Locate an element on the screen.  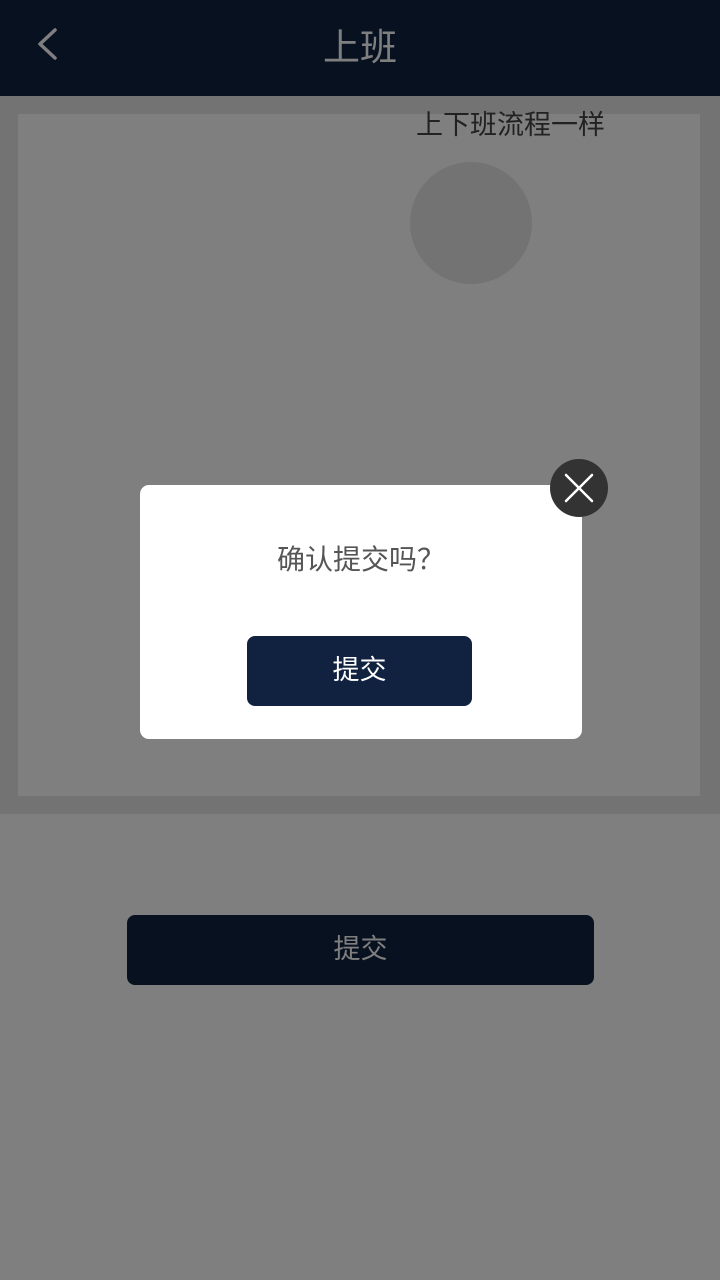
dialog-message: 确认提交吗？ is located at coordinates (360, 559).